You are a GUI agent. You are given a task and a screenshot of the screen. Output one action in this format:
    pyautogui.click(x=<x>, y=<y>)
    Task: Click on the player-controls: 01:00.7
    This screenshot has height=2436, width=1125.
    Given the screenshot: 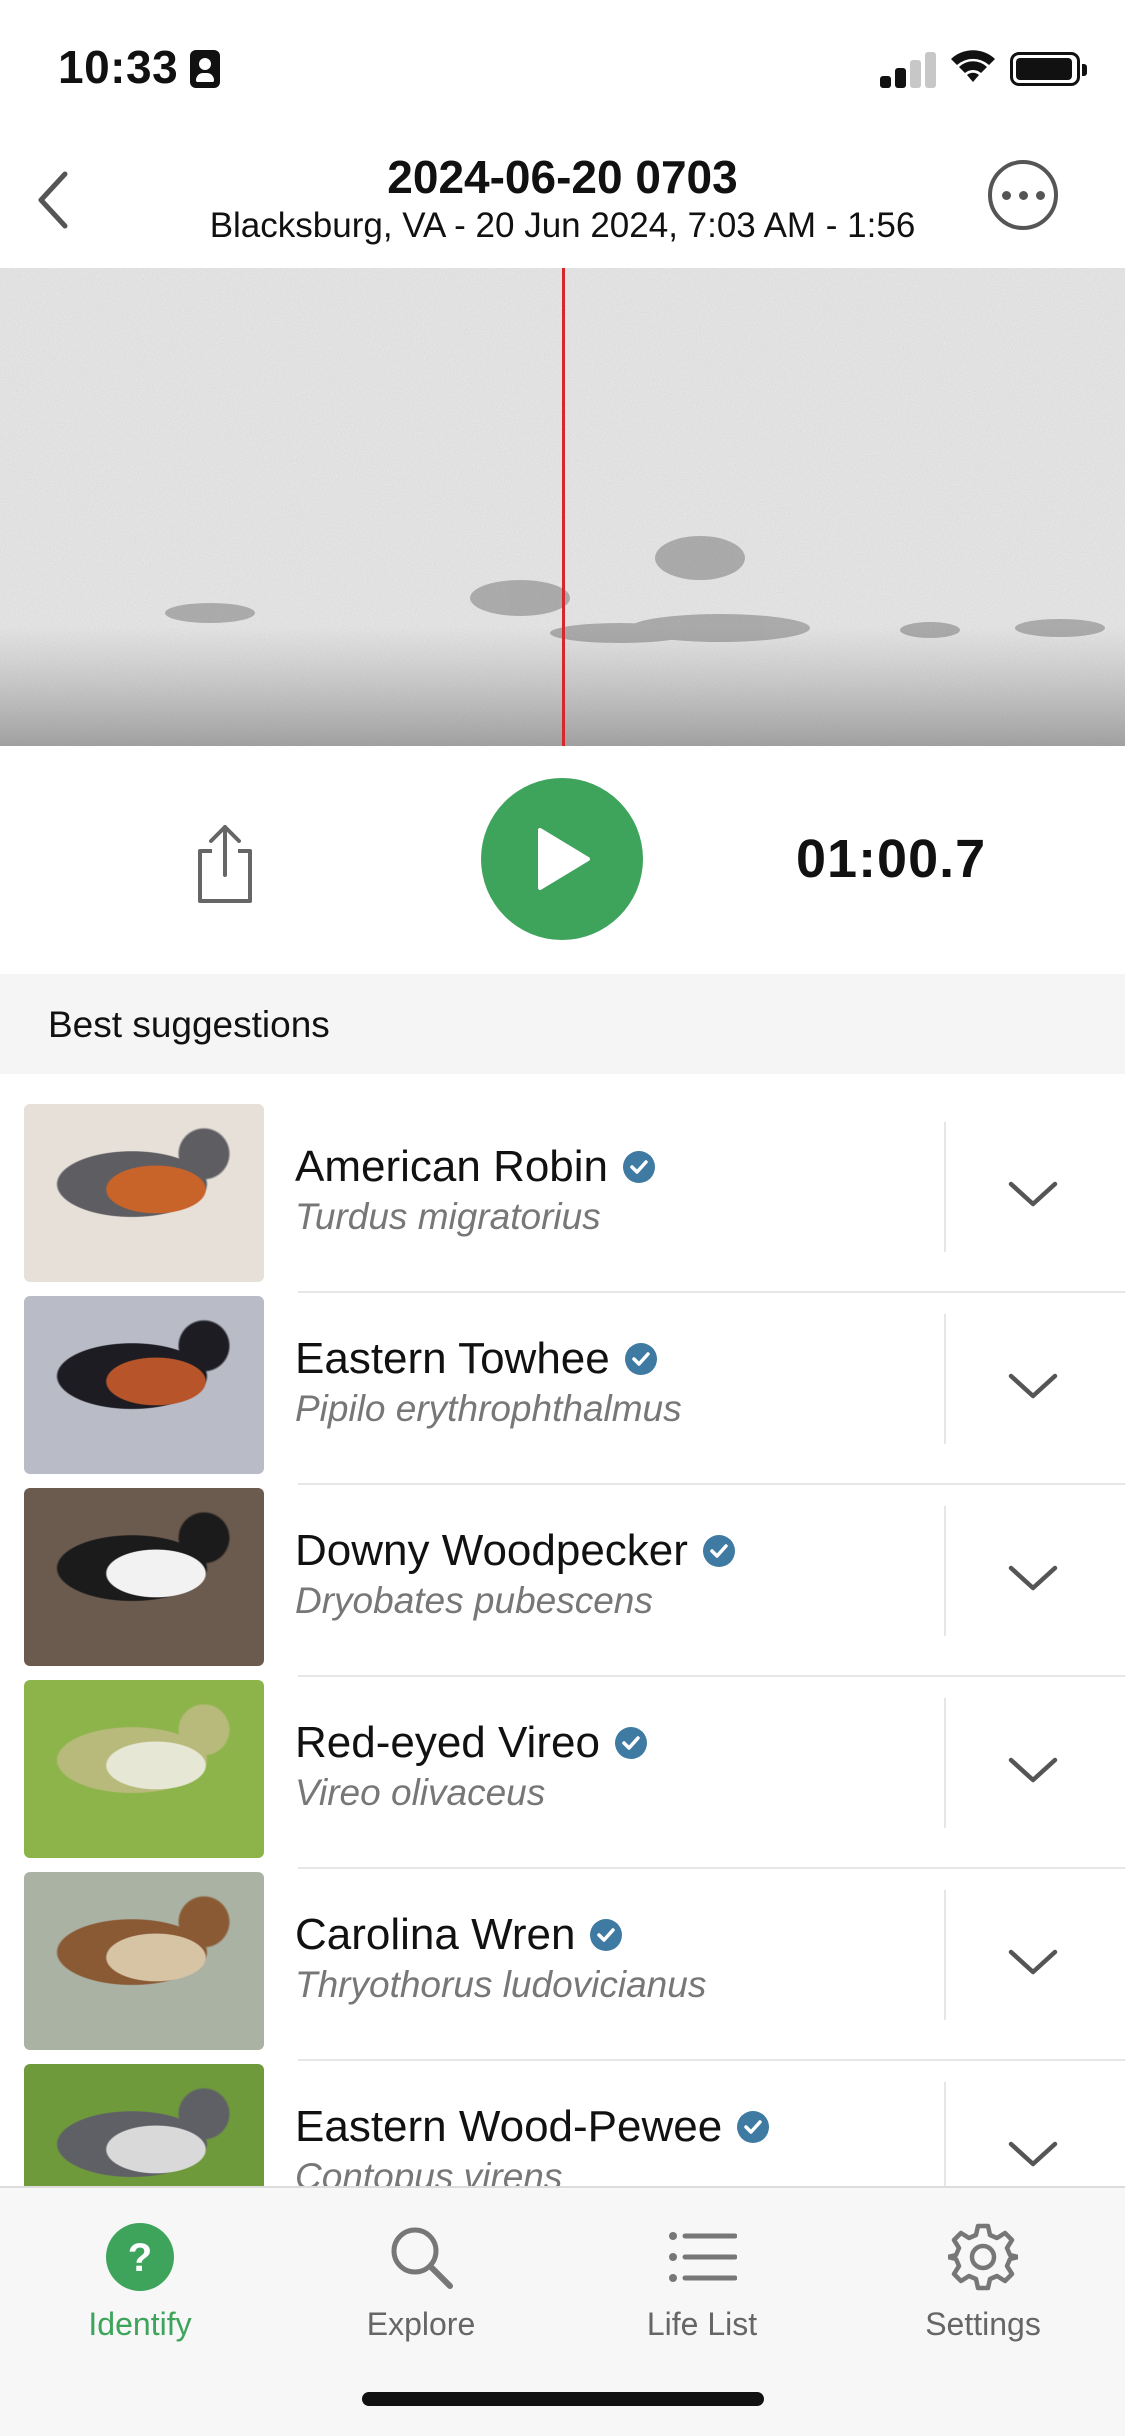 What is the action you would take?
    pyautogui.click(x=562, y=860)
    